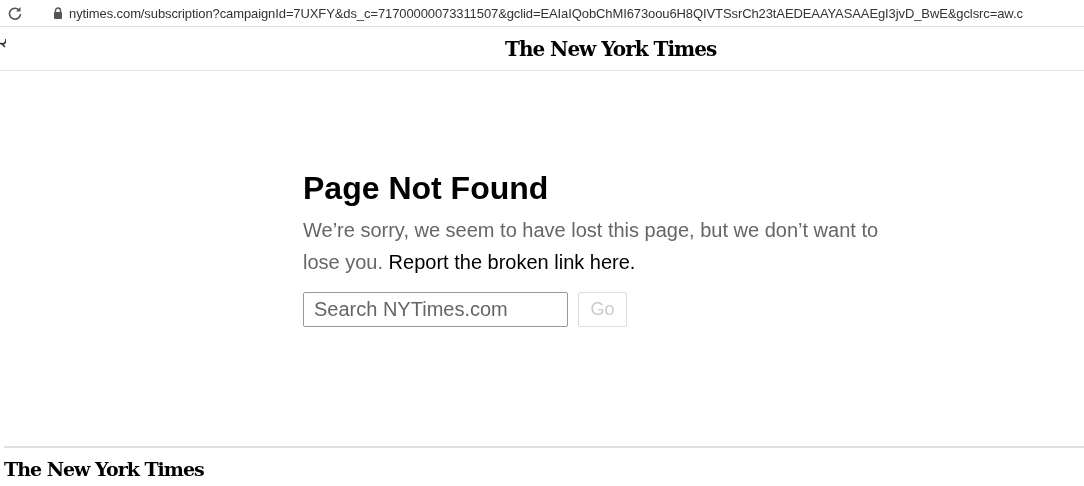  Describe the element at coordinates (435, 309) in the screenshot. I see `search-field: Search NYTimes.com` at that location.